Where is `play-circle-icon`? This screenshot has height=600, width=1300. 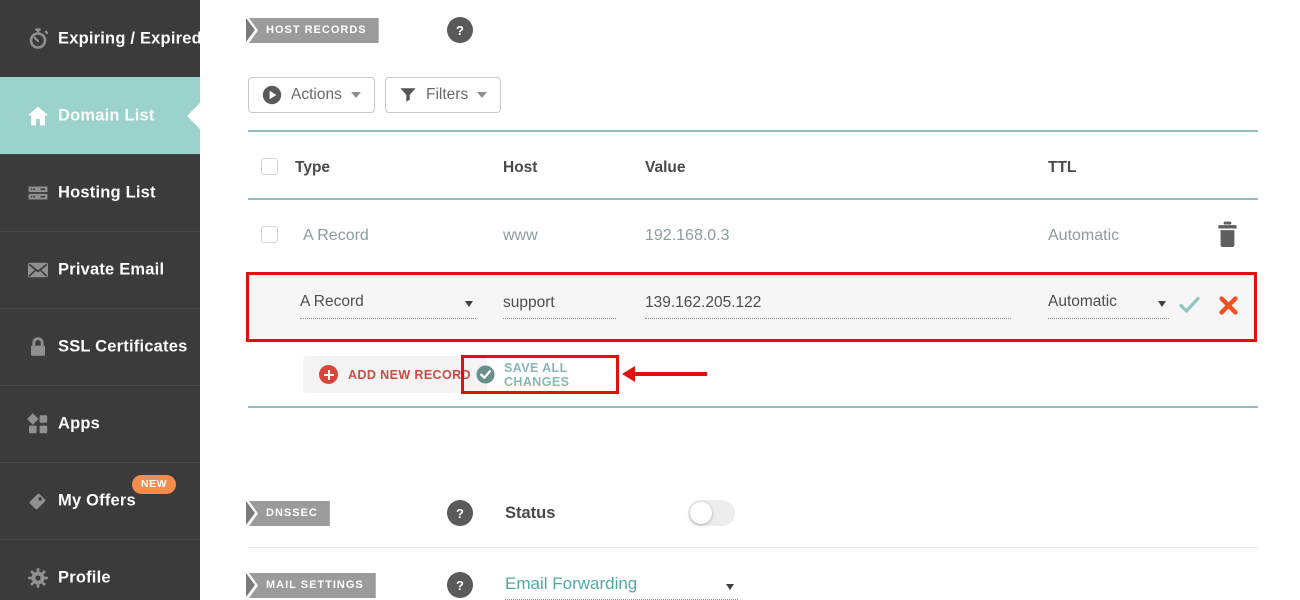
play-circle-icon is located at coordinates (272, 95).